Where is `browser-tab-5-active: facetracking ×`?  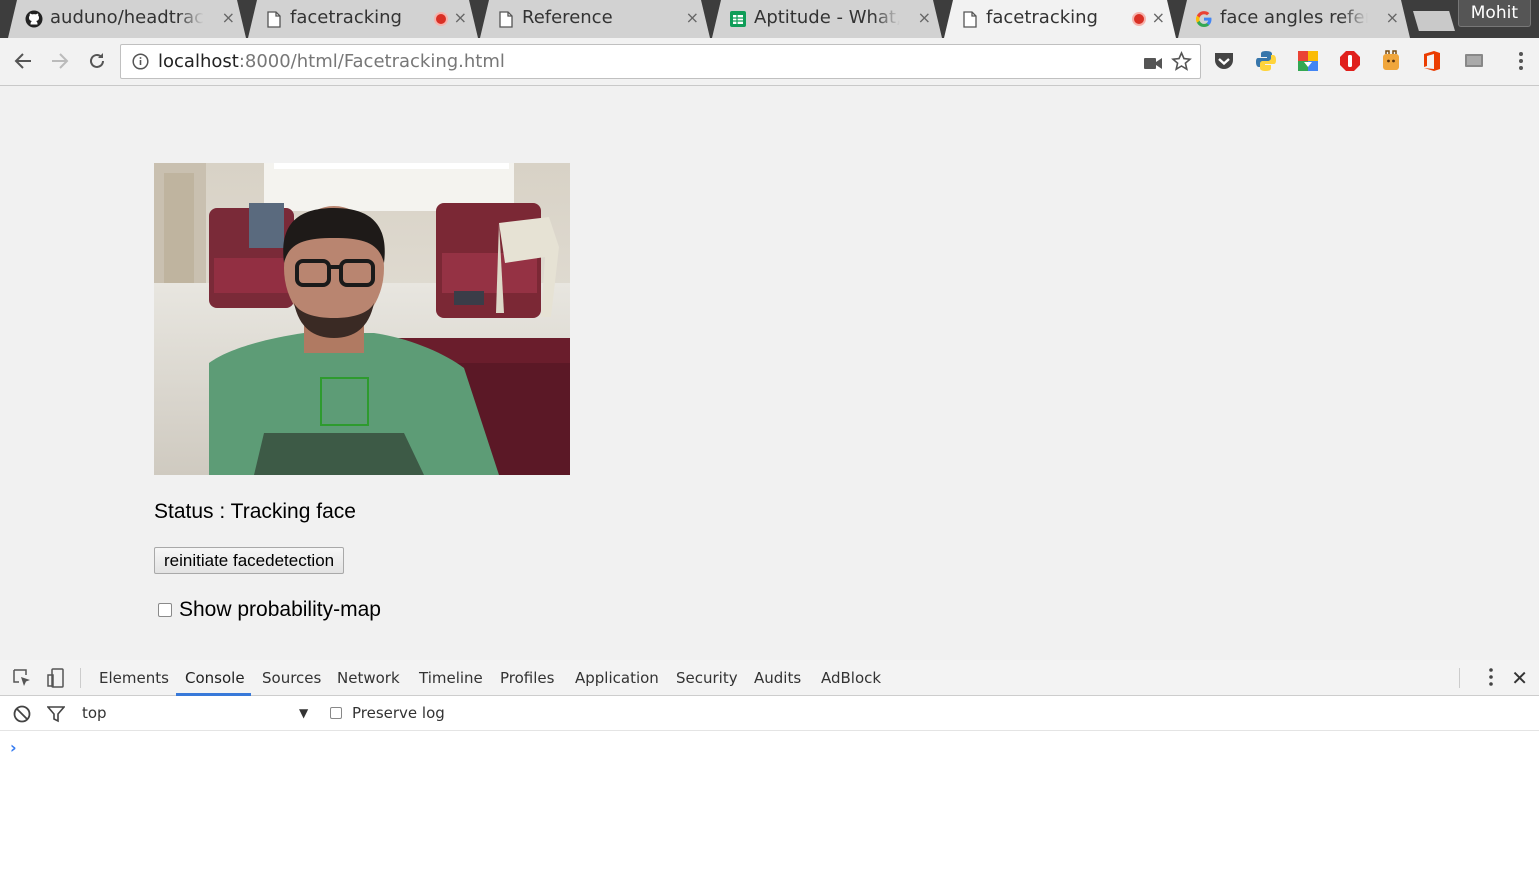
browser-tab-5-active: facetracking × is located at coordinates (1060, 19).